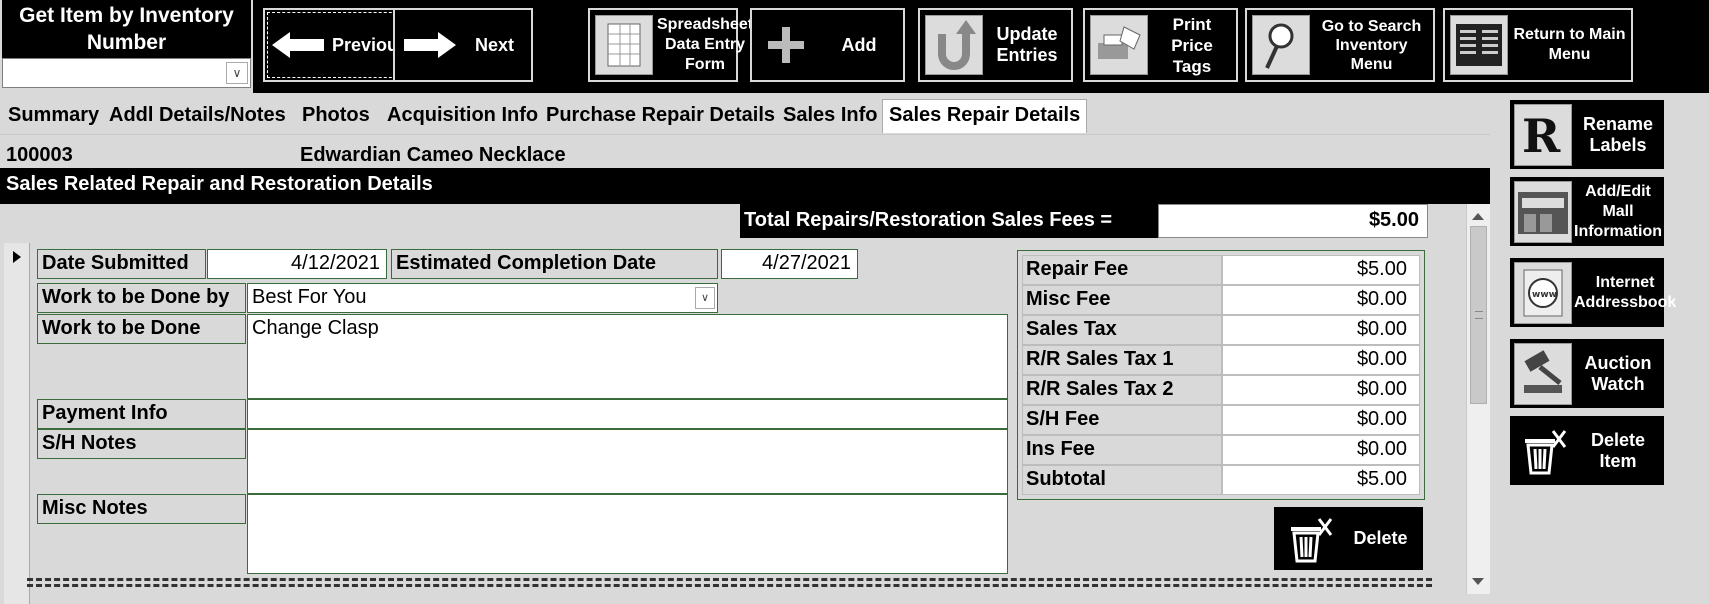 The width and height of the screenshot is (1709, 604). What do you see at coordinates (17, 423) in the screenshot?
I see `record-selector` at bounding box center [17, 423].